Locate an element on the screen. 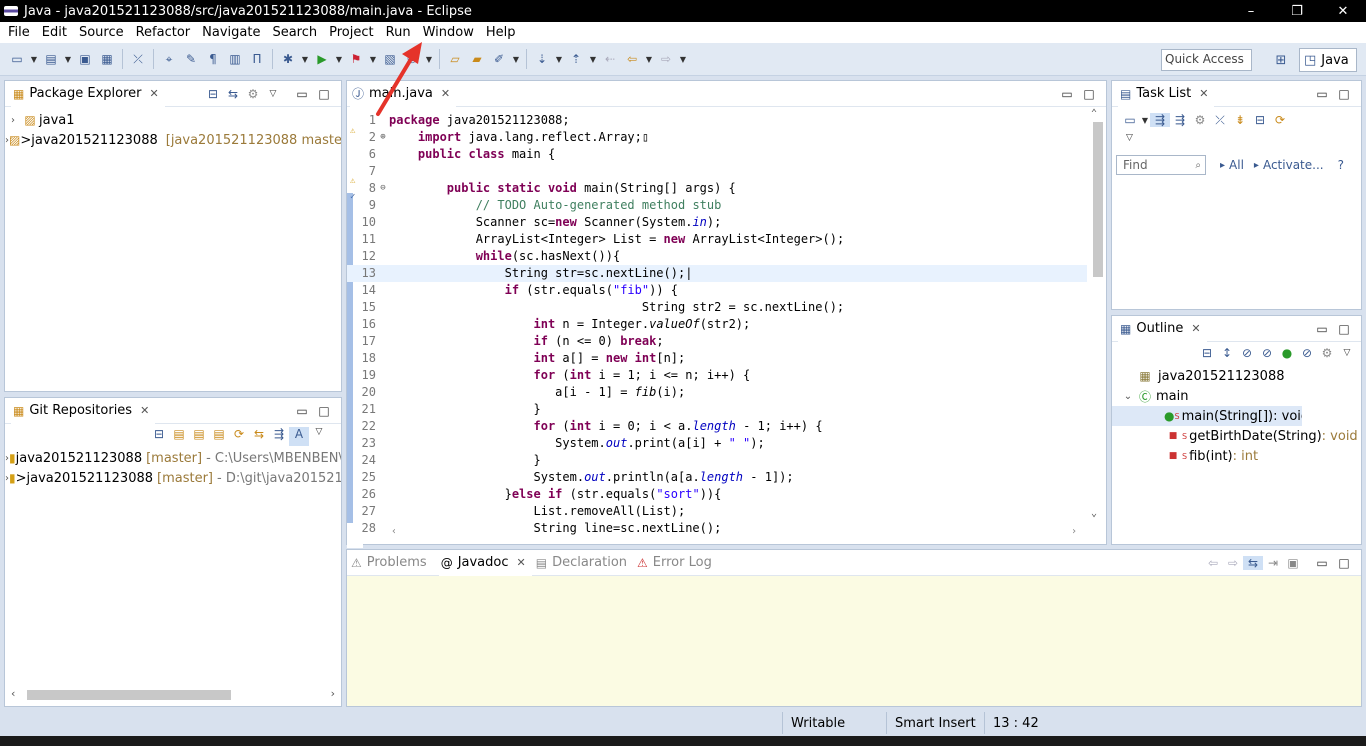 Image resolution: width=1366 pixels, height=746 pixels. search-icon: ✐ is located at coordinates (499, 59).